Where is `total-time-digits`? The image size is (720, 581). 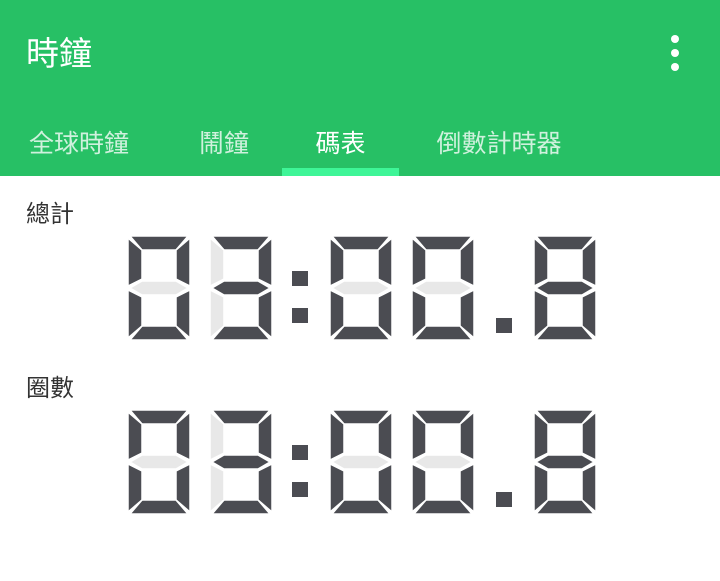 total-time-digits is located at coordinates (362, 288).